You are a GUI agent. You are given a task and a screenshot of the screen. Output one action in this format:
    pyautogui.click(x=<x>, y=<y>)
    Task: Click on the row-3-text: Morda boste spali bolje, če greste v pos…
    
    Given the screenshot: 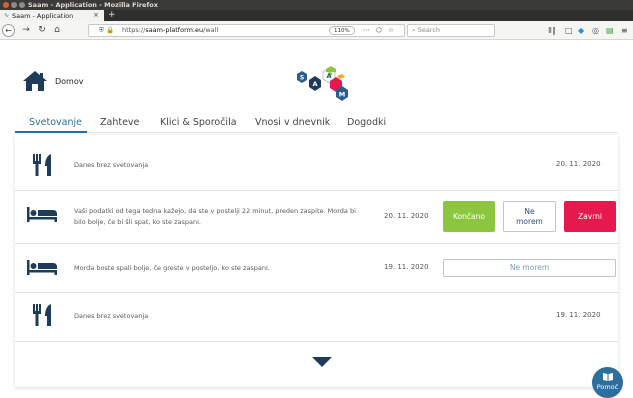 What is the action you would take?
    pyautogui.click(x=172, y=268)
    